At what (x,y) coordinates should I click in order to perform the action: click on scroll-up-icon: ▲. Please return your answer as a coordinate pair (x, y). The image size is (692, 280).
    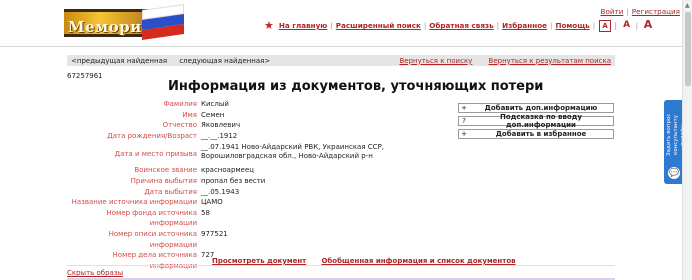
    Looking at the image, I should click on (687, 5).